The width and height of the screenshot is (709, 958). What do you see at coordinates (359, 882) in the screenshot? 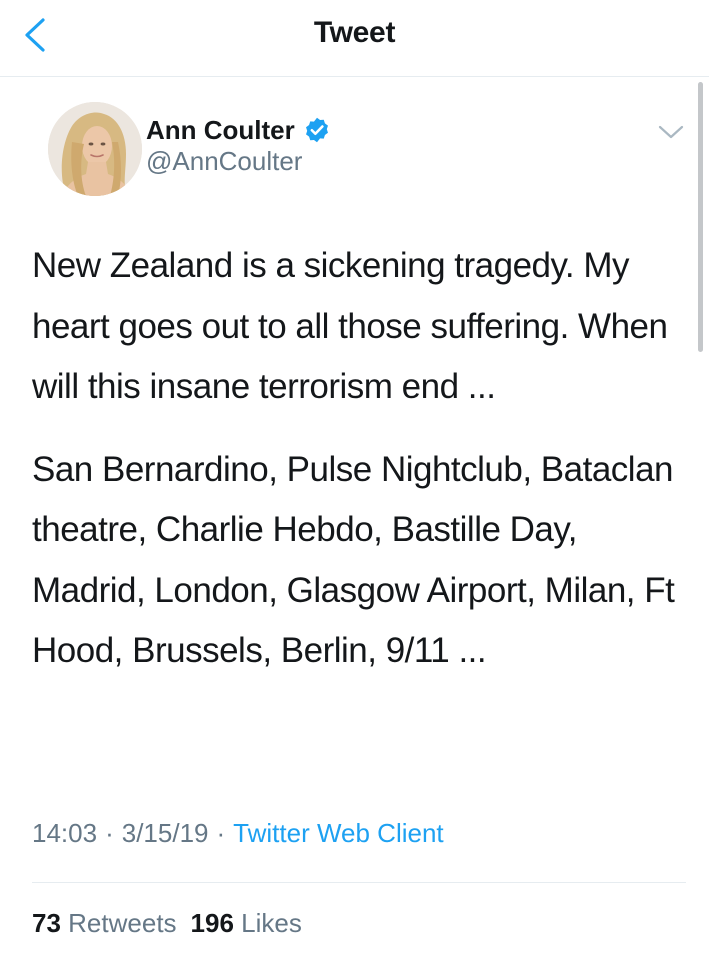
I see `divider` at bounding box center [359, 882].